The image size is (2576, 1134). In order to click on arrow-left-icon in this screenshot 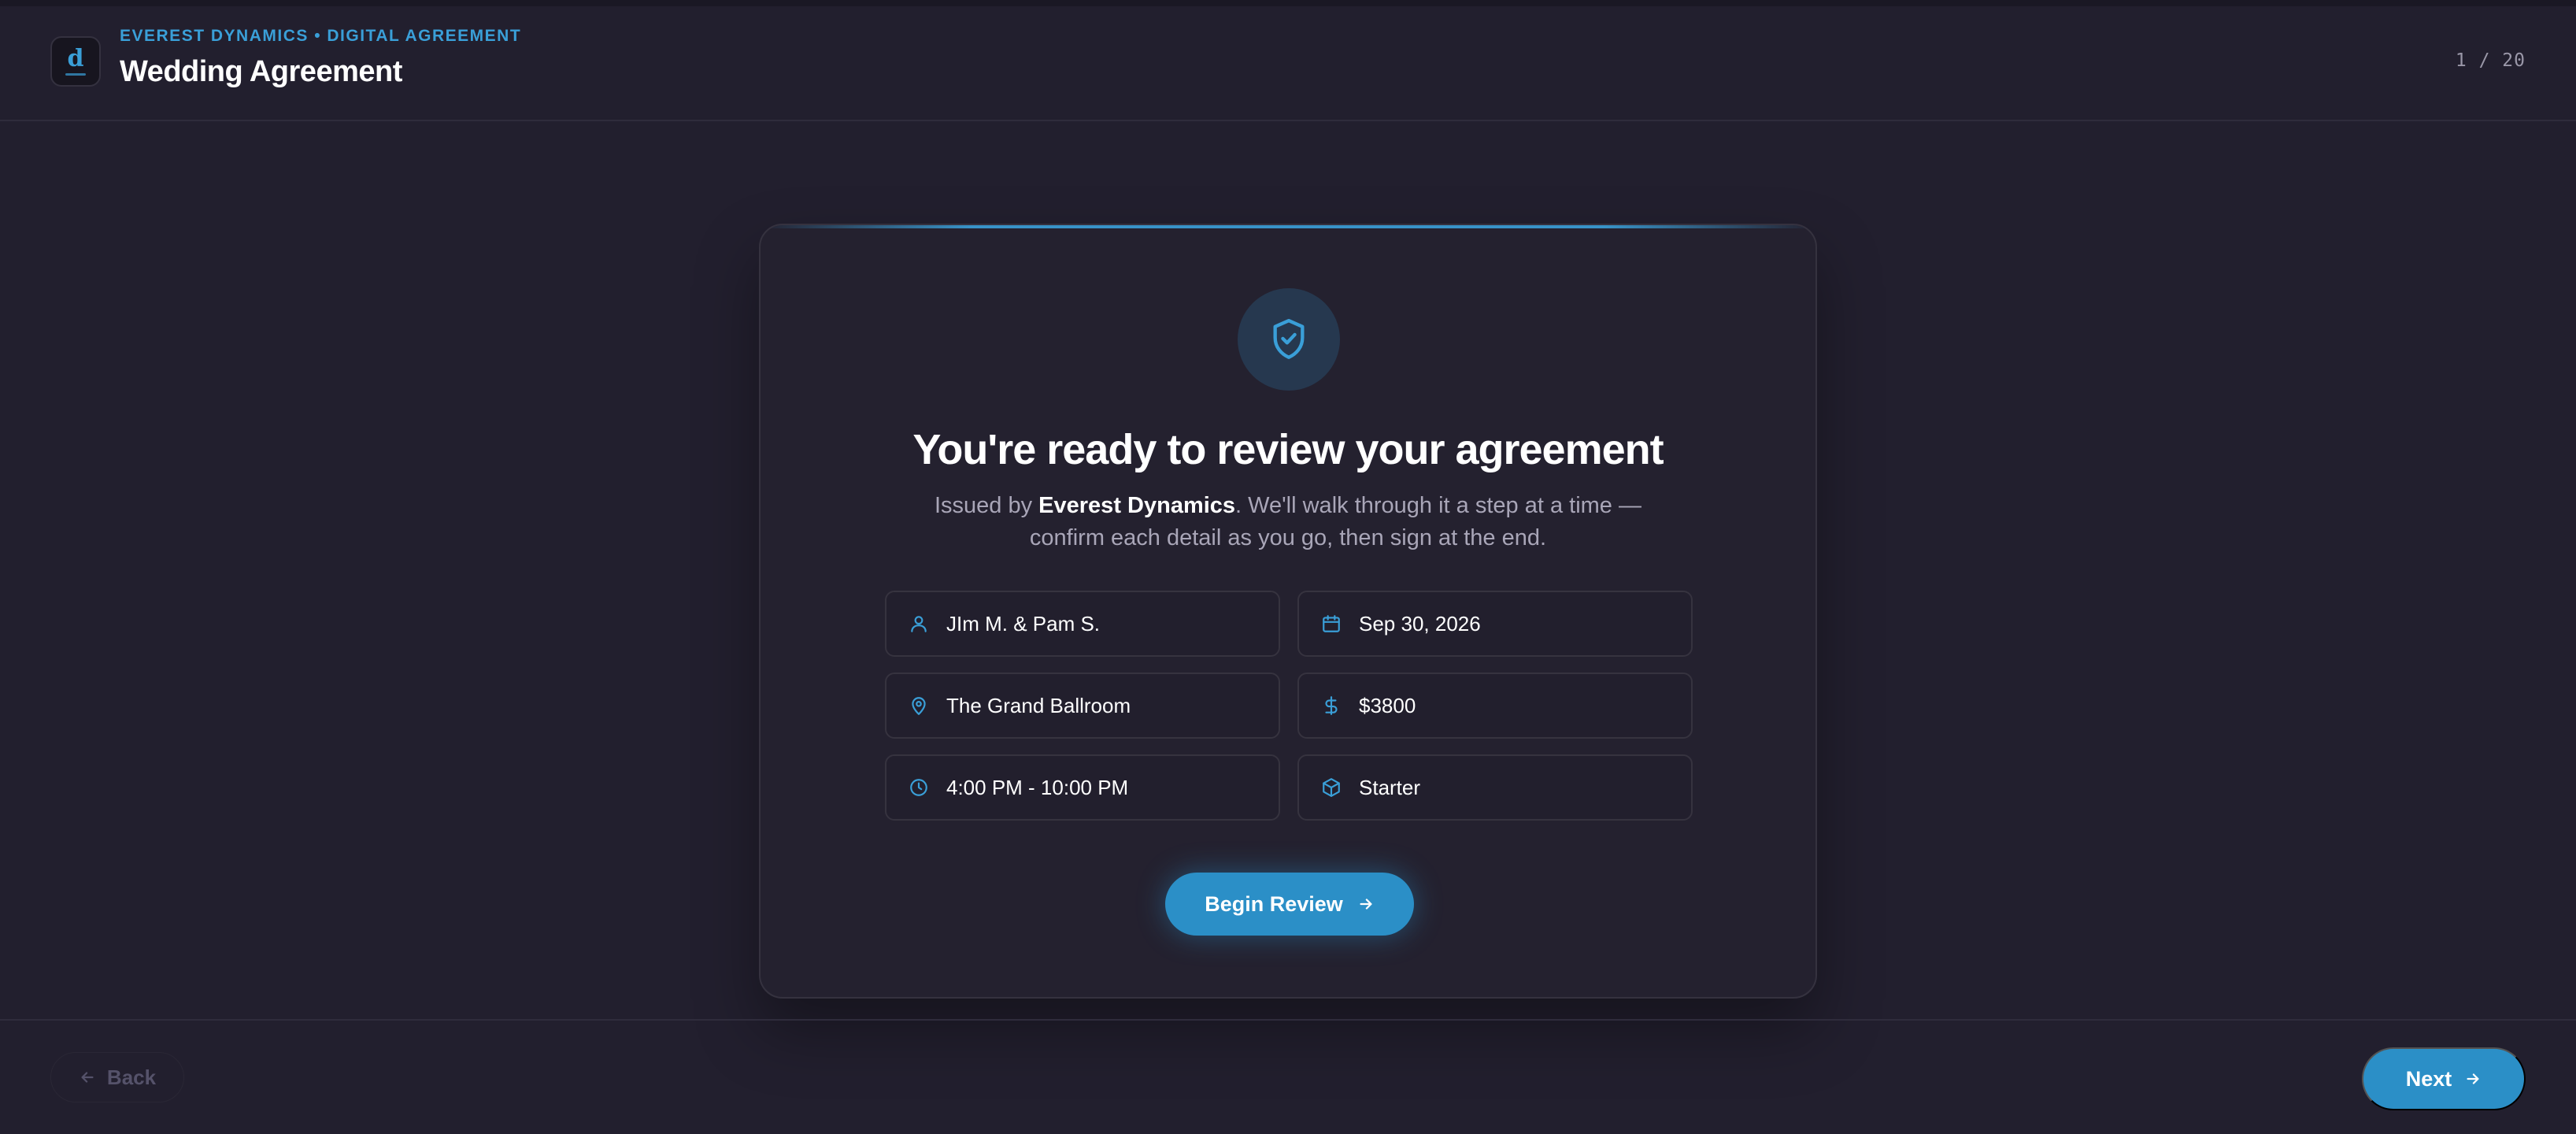, I will do `click(87, 1077)`.